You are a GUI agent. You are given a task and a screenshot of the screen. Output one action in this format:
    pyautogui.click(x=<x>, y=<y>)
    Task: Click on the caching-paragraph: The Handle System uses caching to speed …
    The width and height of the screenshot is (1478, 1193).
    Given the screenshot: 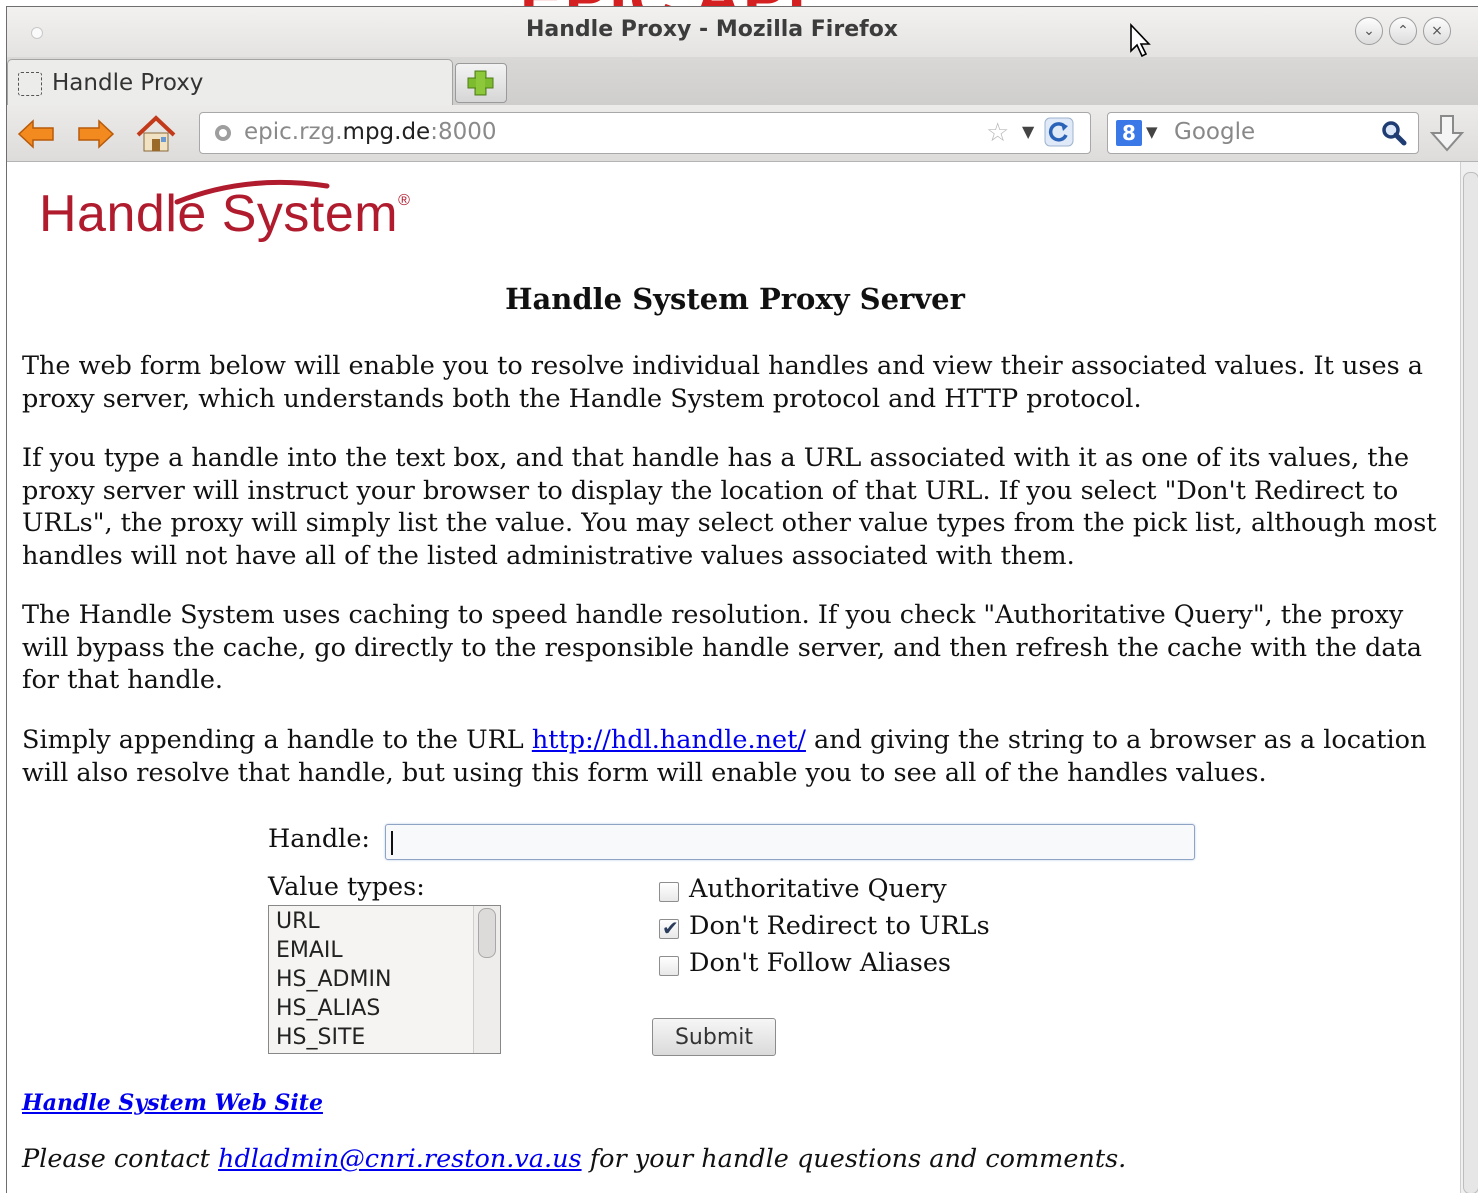 What is the action you would take?
    pyautogui.click(x=722, y=647)
    